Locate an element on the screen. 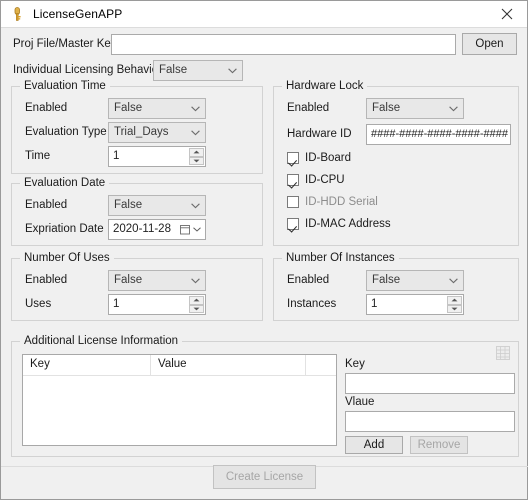 This screenshot has width=528, height=500. uses-stepper: 1 is located at coordinates (157, 304).